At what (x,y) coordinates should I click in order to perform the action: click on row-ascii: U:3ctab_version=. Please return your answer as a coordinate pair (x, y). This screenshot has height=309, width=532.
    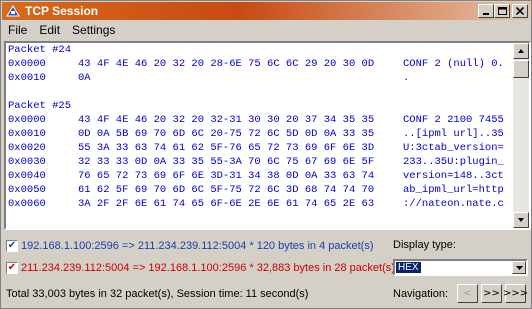
    Looking at the image, I should click on (453, 148).